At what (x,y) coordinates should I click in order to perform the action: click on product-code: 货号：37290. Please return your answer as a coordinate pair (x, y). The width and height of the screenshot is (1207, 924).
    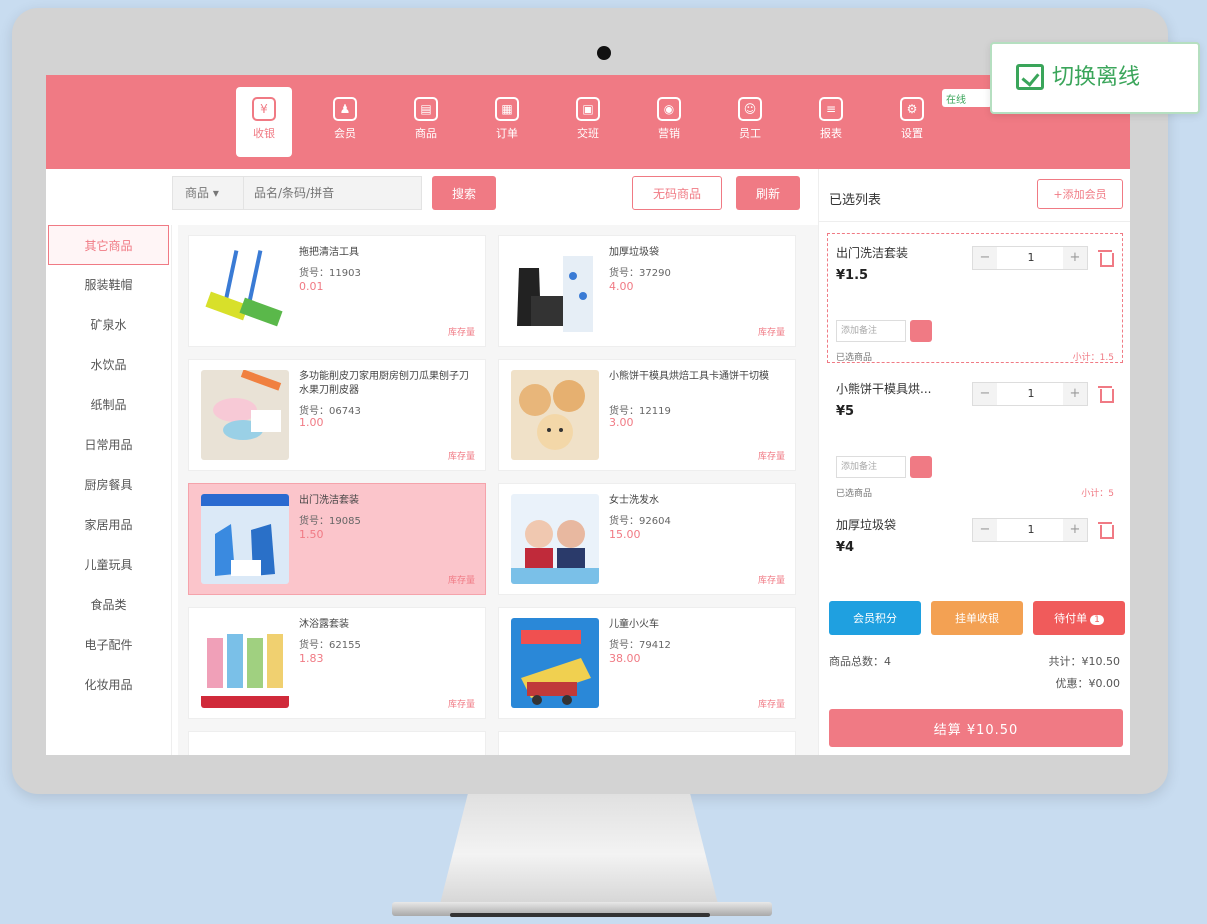
    Looking at the image, I should click on (640, 273).